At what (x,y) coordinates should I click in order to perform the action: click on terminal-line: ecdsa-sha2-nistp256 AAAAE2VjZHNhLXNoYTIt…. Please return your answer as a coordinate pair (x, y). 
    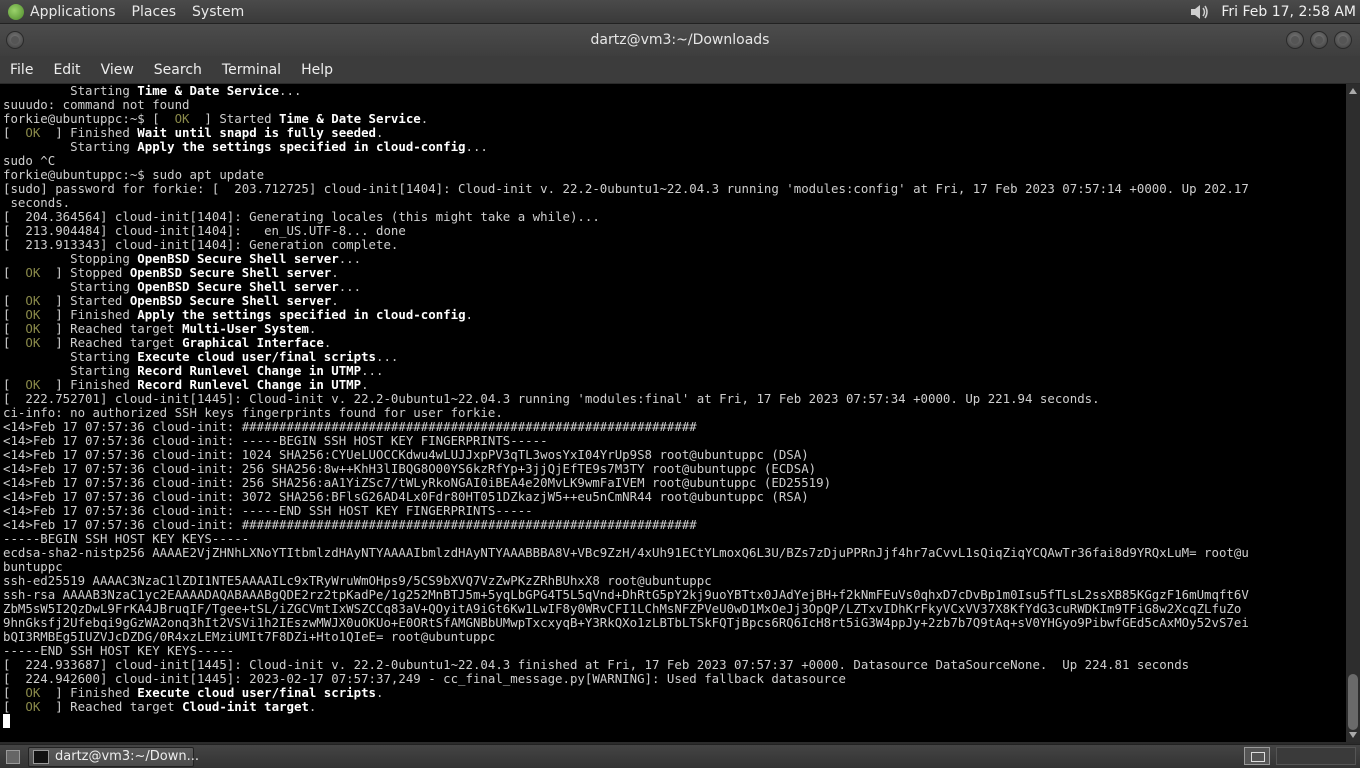
    Looking at the image, I should click on (626, 552).